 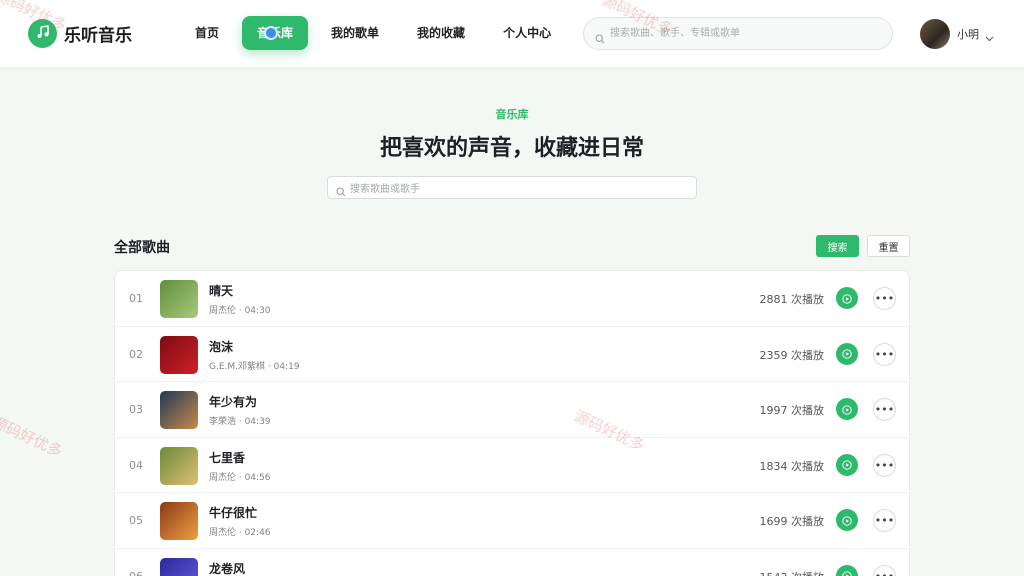 What do you see at coordinates (511, 148) in the screenshot?
I see `page-title: 把喜欢的声音，收藏进日常` at bounding box center [511, 148].